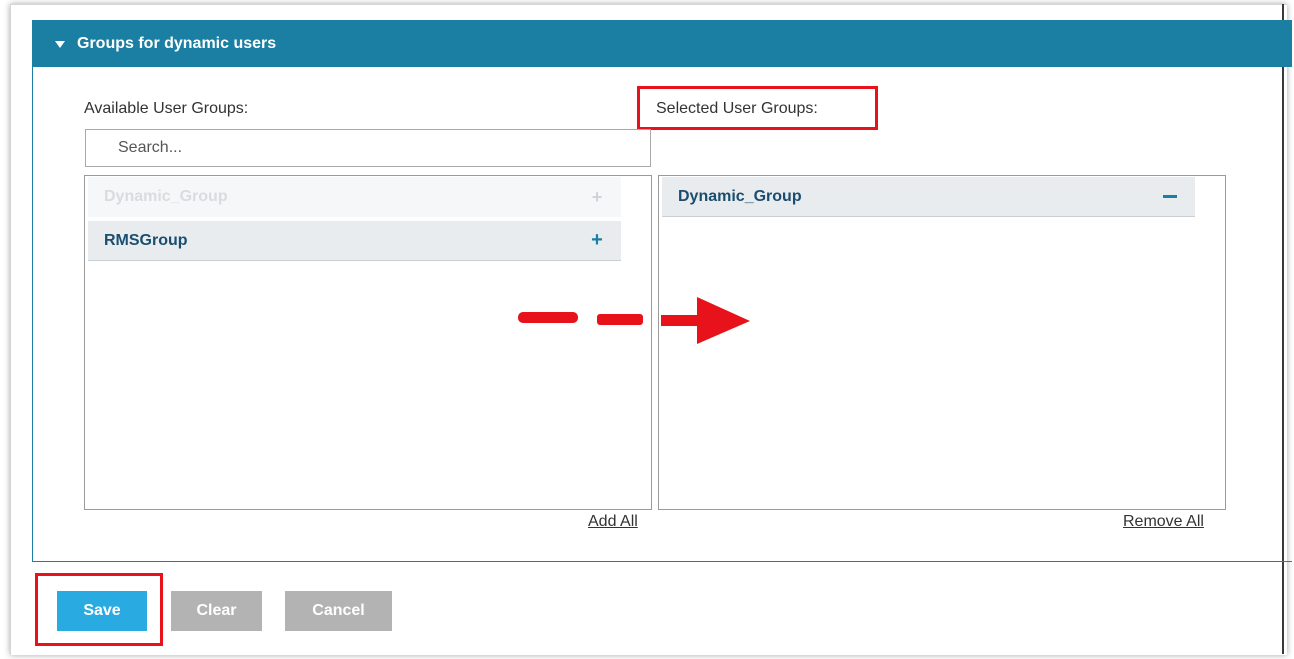 The width and height of the screenshot is (1294, 659). What do you see at coordinates (102, 611) in the screenshot?
I see `save-button: Save` at bounding box center [102, 611].